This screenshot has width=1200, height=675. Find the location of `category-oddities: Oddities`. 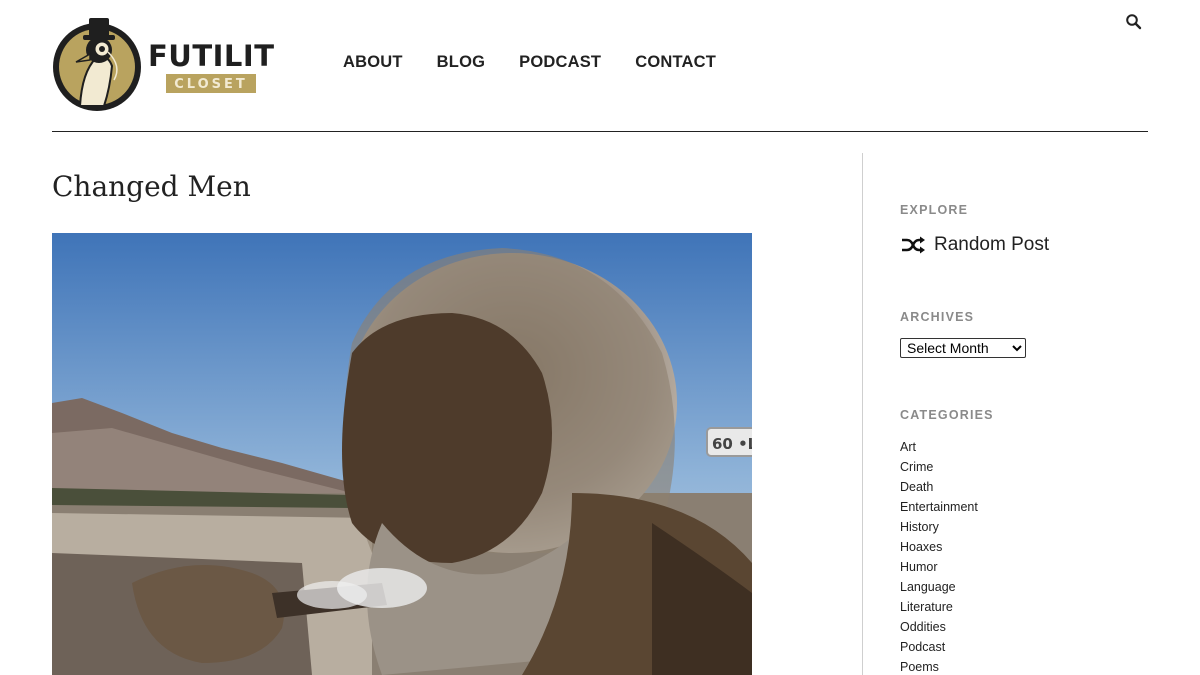

category-oddities: Oddities is located at coordinates (939, 627).